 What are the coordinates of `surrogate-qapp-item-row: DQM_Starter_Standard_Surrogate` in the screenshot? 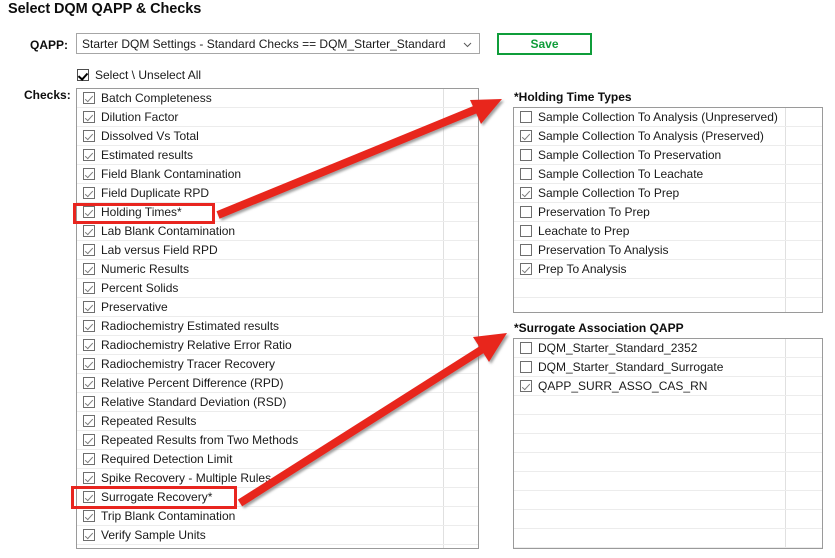 It's located at (668, 367).